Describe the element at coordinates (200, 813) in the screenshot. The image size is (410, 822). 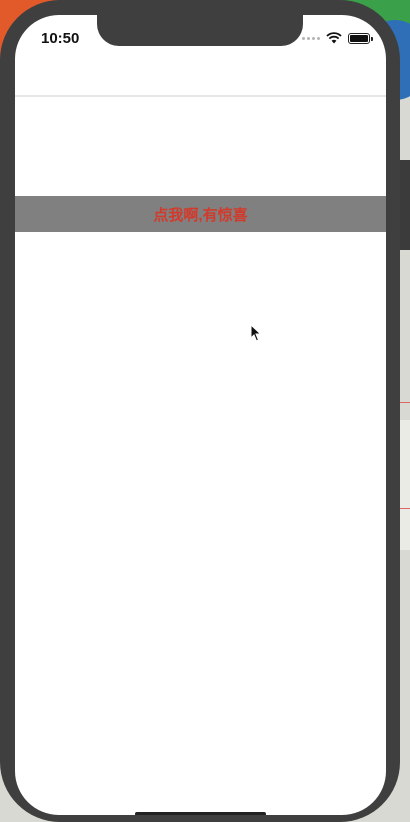
I see `home-indicator` at that location.